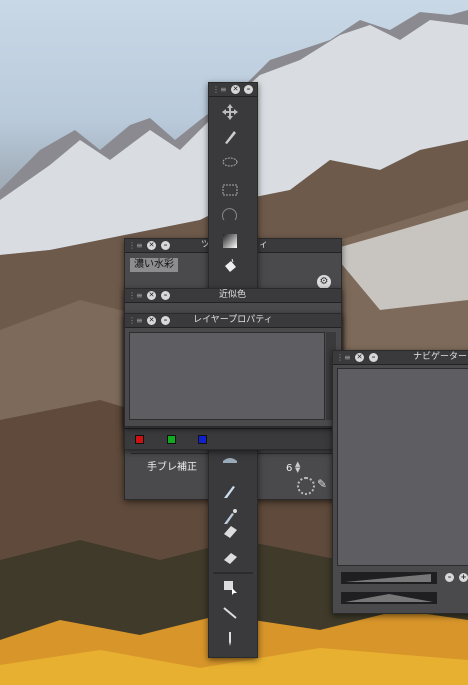 Image resolution: width=468 pixels, height=685 pixels. What do you see at coordinates (230, 531) in the screenshot?
I see `eraser-icon` at bounding box center [230, 531].